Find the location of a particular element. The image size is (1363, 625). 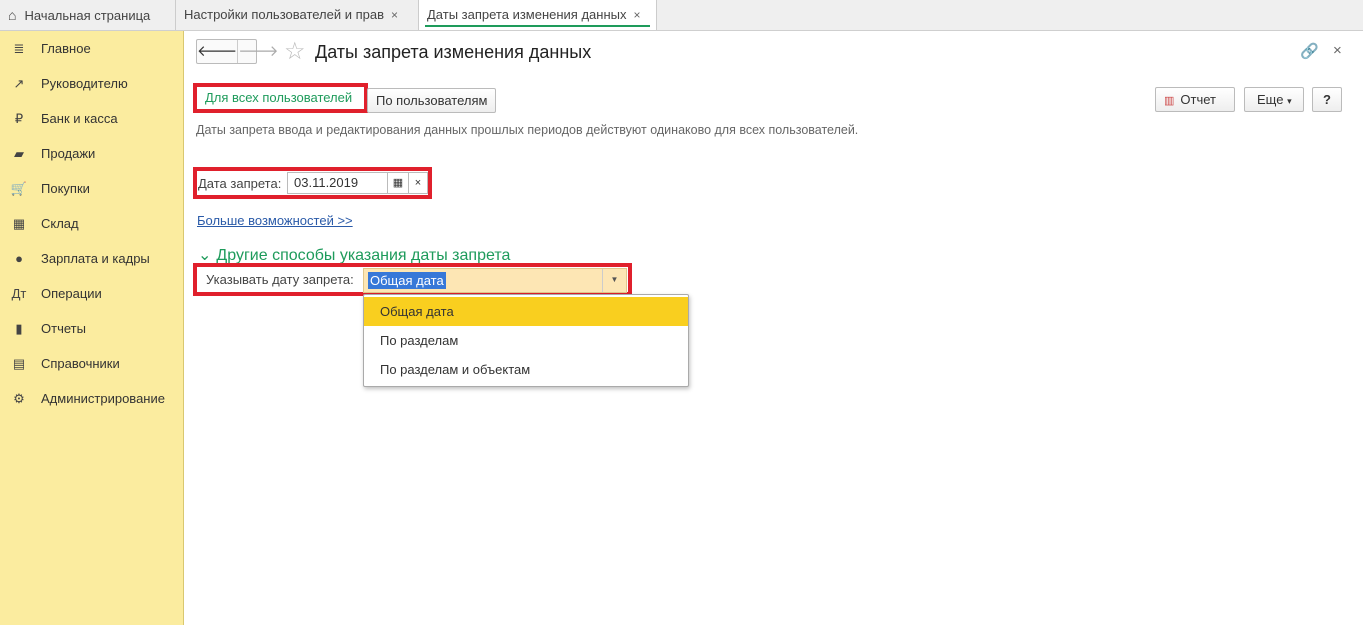

tab-label: Даты запрета изменения данных is located at coordinates (527, 14).